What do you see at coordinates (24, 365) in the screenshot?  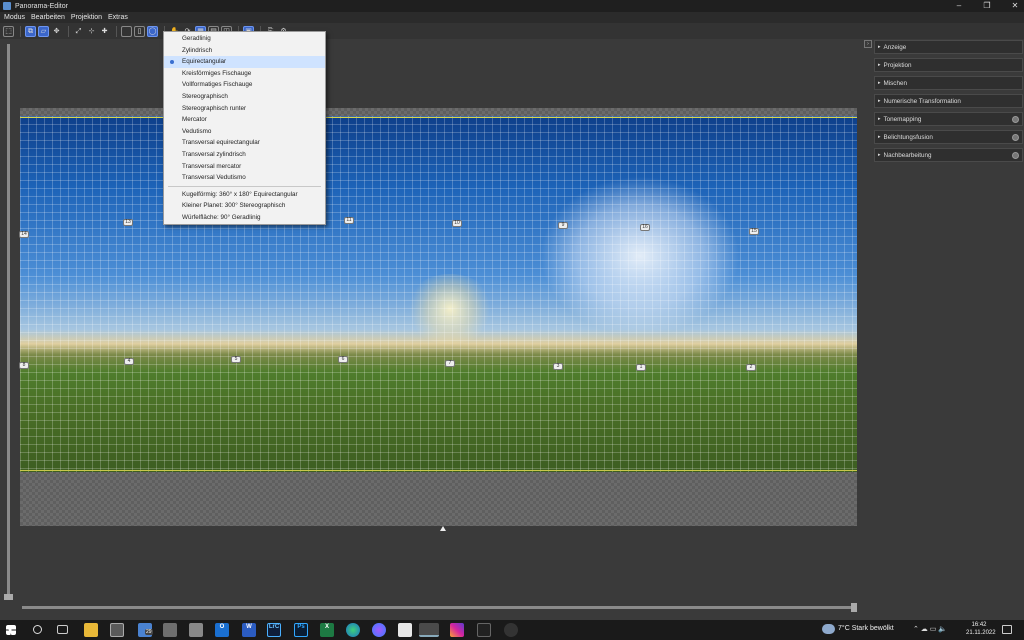 I see `control-point: 8` at bounding box center [24, 365].